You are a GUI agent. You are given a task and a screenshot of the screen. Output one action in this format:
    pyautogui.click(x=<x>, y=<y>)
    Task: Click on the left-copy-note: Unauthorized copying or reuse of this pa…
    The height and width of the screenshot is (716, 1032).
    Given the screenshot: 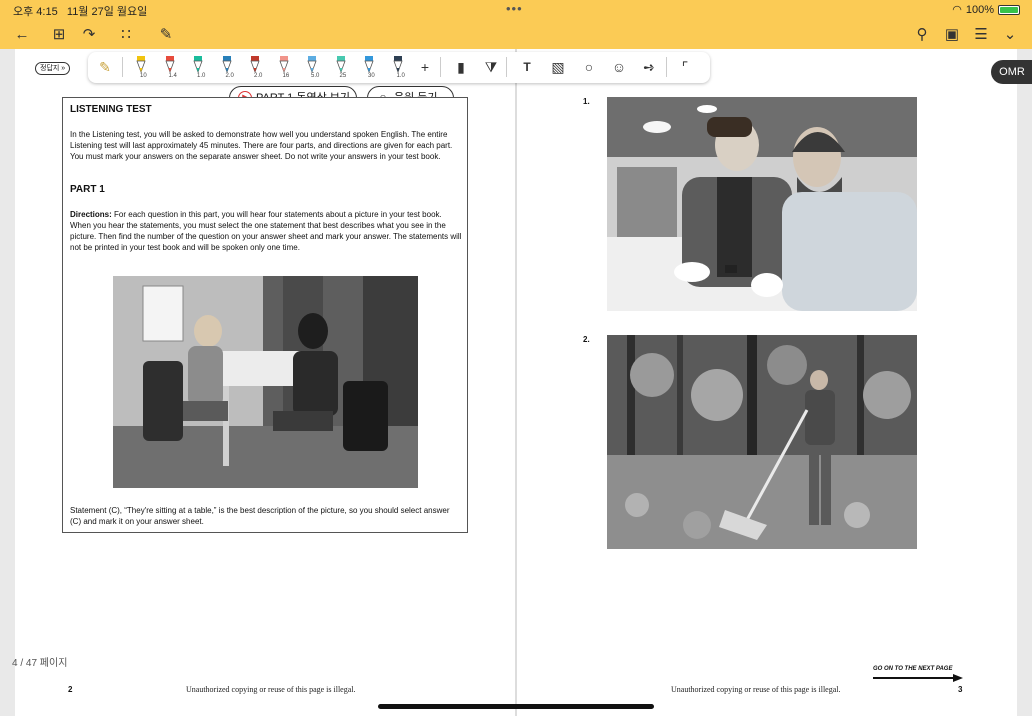 What is the action you would take?
    pyautogui.click(x=271, y=689)
    